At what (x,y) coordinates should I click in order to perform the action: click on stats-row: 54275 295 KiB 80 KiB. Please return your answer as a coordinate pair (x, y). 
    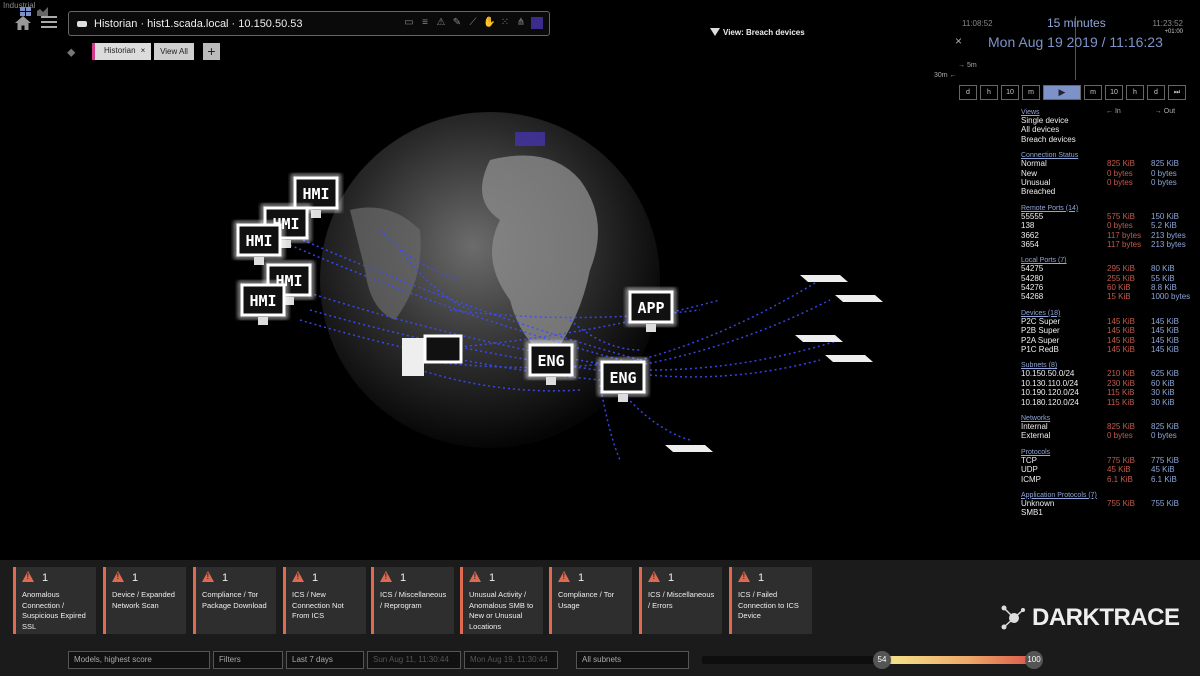
    Looking at the image, I should click on (1108, 268).